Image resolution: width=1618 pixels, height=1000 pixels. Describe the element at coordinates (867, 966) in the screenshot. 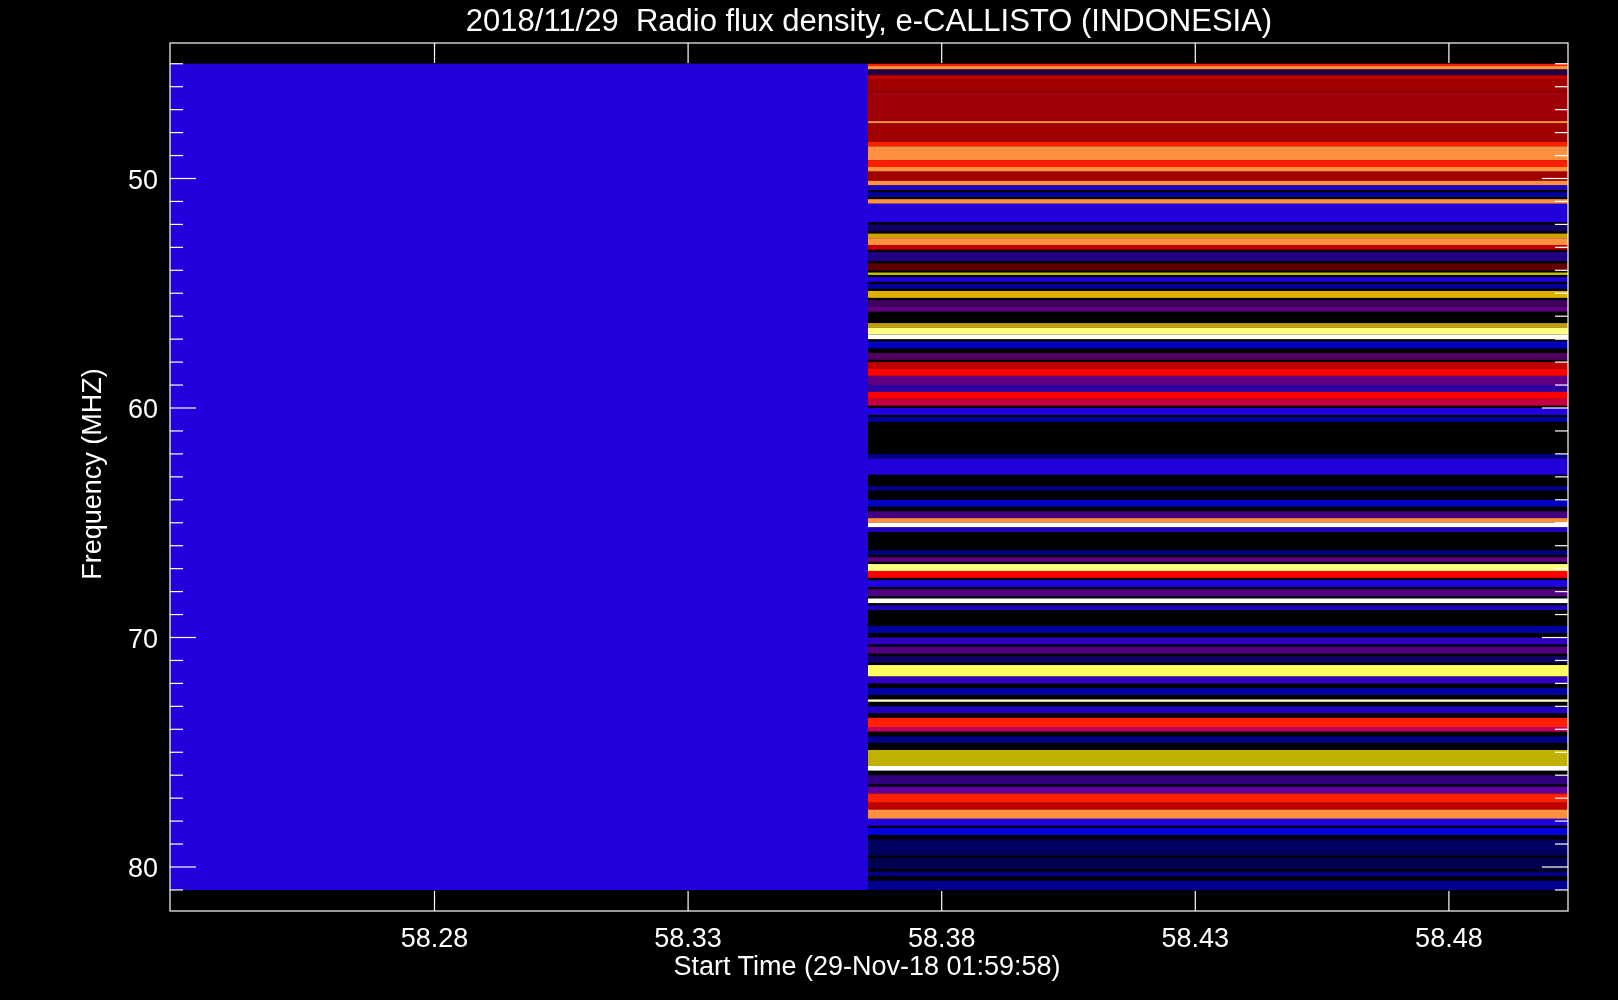

I see `x-axis-label: Start Time (29-Nov-18 01:59:58)` at that location.